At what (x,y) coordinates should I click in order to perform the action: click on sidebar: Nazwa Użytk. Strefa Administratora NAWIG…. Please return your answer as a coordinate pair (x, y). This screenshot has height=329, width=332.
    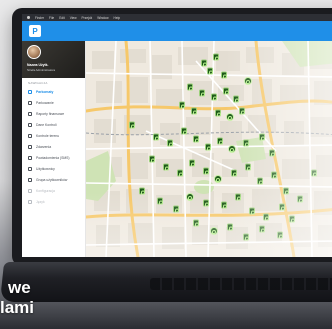
    Looking at the image, I should click on (54, 149).